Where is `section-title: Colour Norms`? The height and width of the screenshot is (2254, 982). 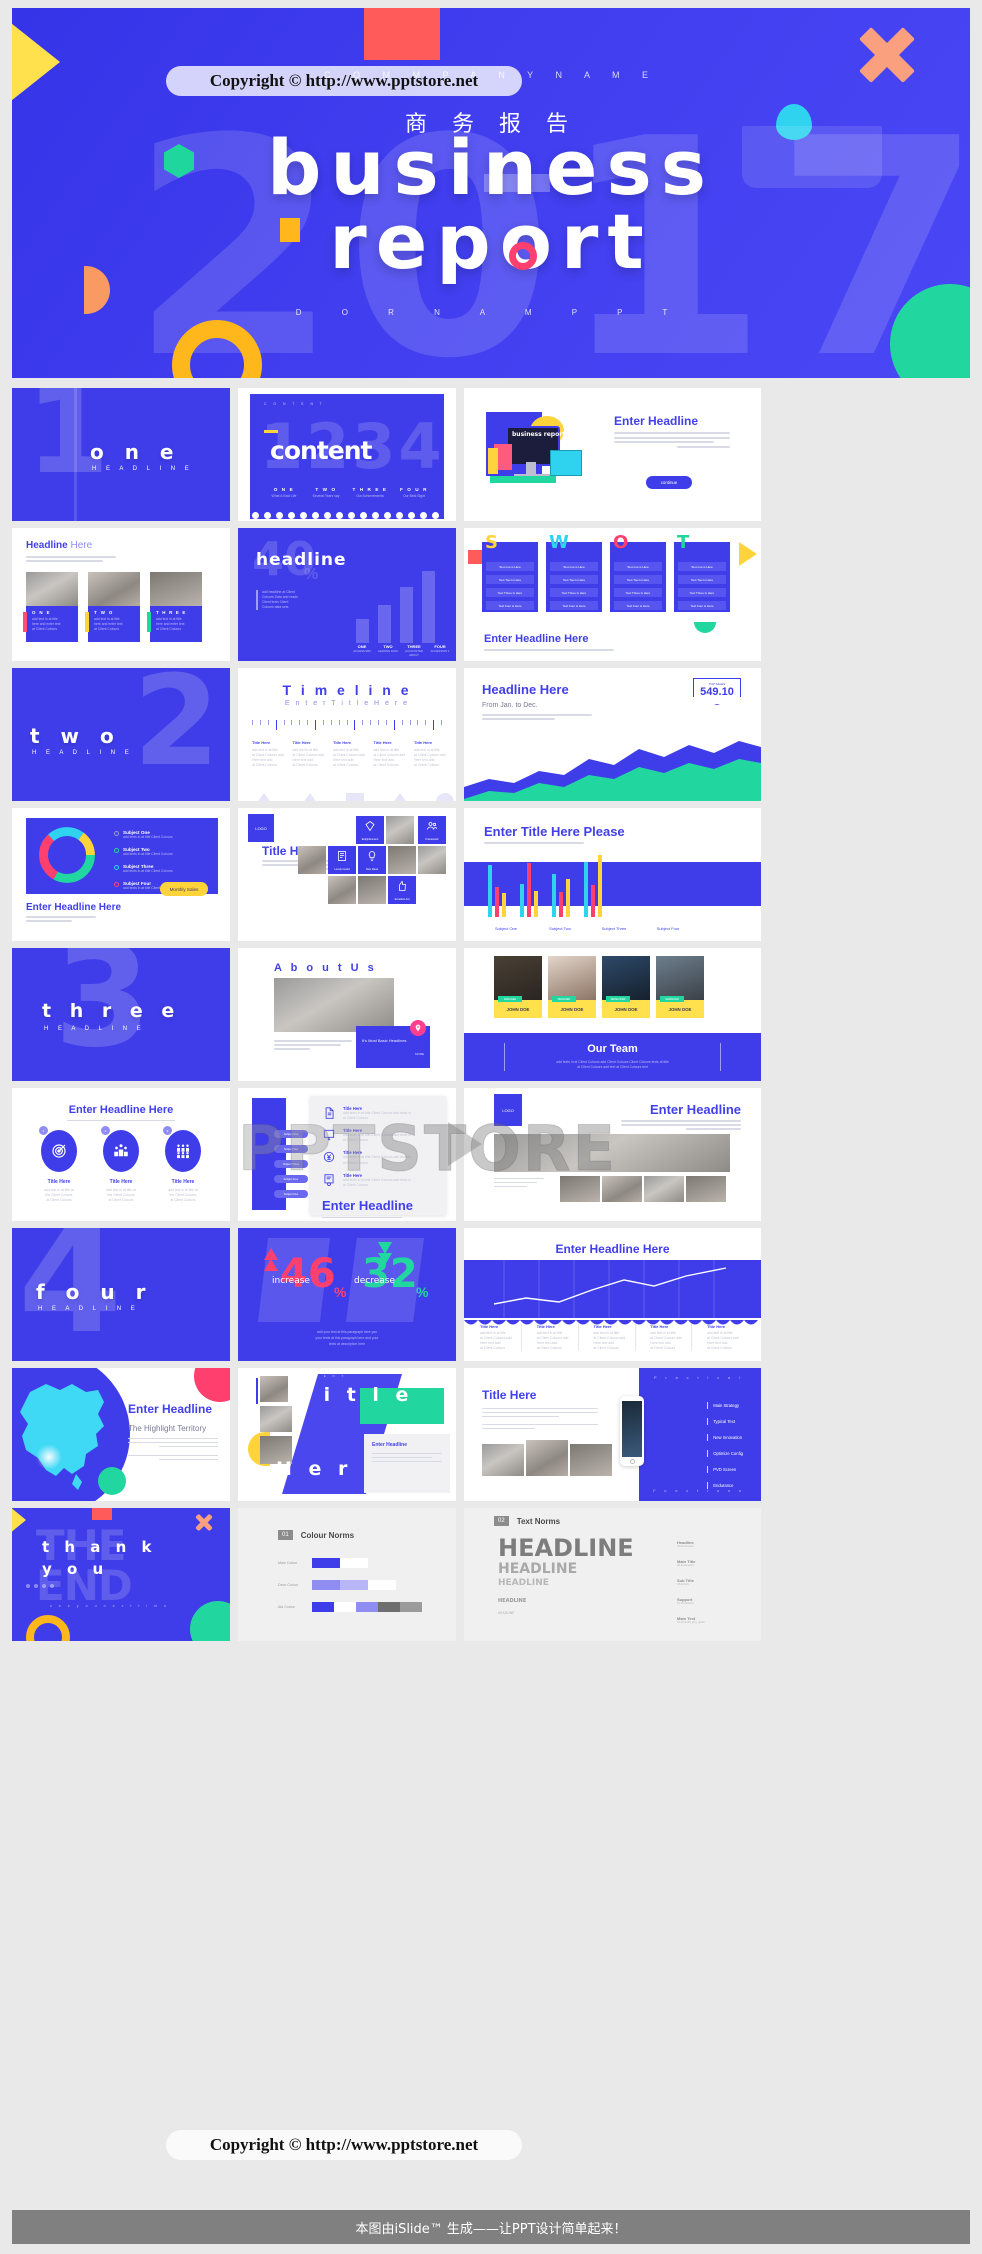 section-title: Colour Norms is located at coordinates (327, 1535).